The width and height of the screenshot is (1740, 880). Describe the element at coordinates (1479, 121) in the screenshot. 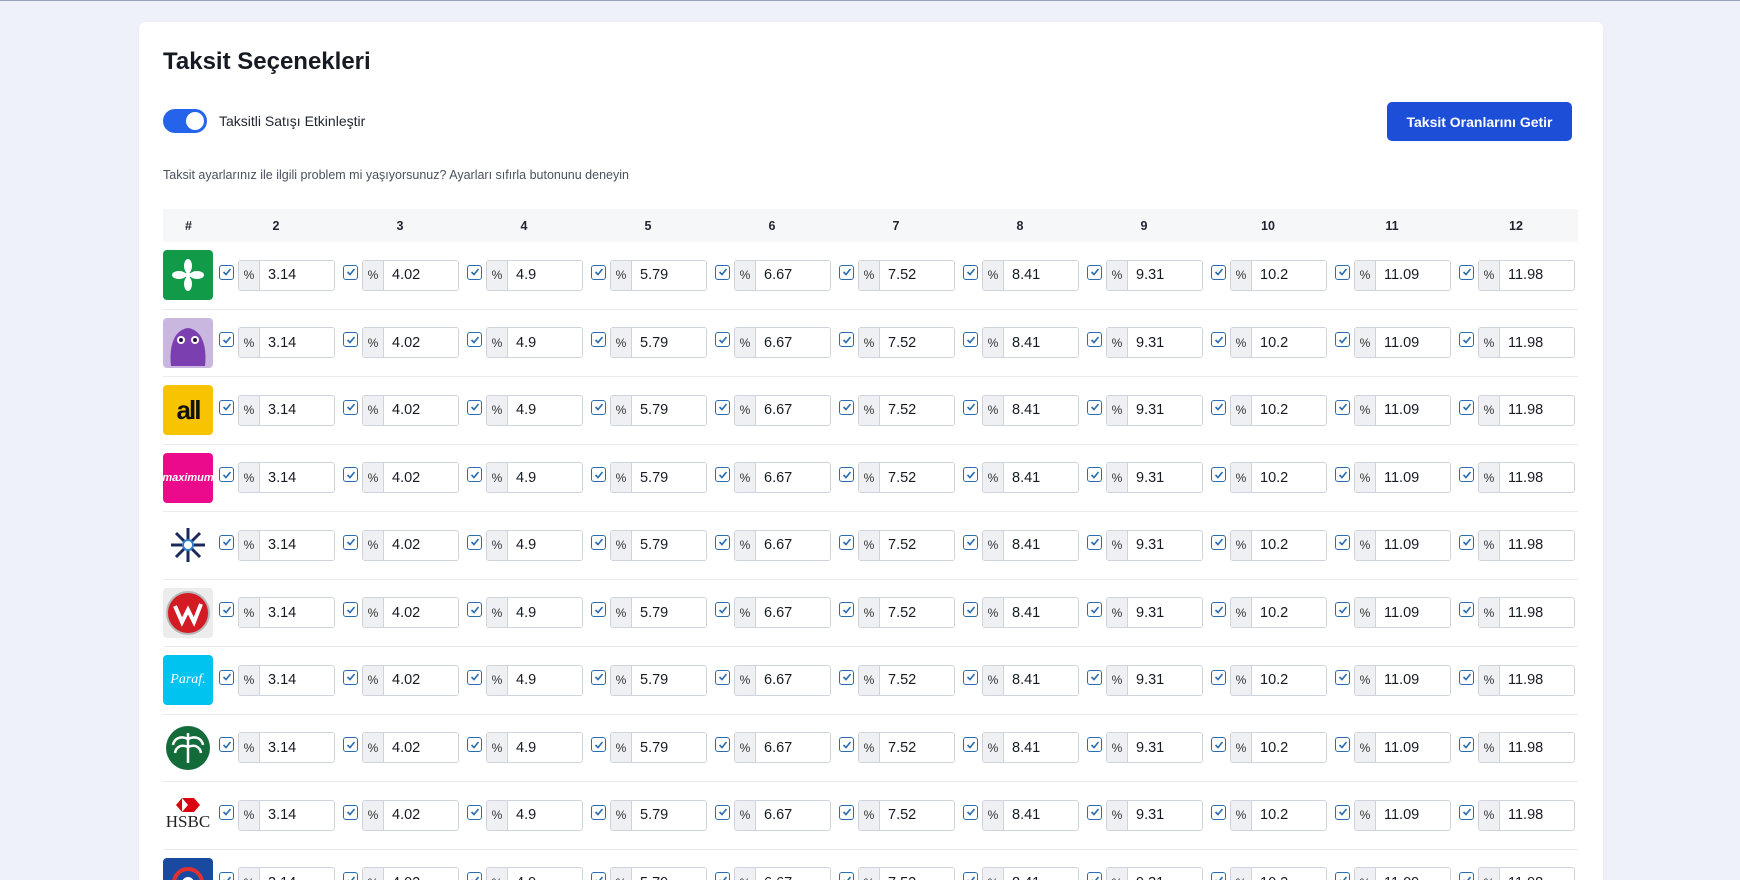

I see `fetch-installment-rates-button: Taksit Oranlarını Getir` at that location.